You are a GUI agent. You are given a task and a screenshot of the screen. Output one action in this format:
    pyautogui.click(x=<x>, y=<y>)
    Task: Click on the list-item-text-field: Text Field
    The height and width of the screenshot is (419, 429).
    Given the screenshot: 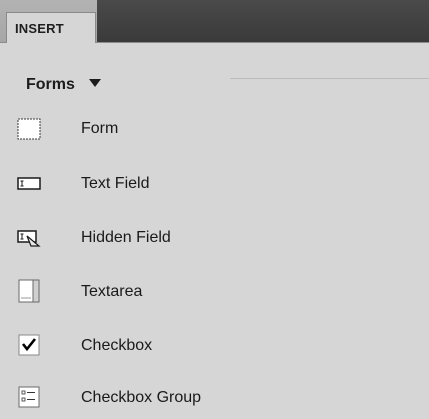 What is the action you would take?
    pyautogui.click(x=214, y=184)
    